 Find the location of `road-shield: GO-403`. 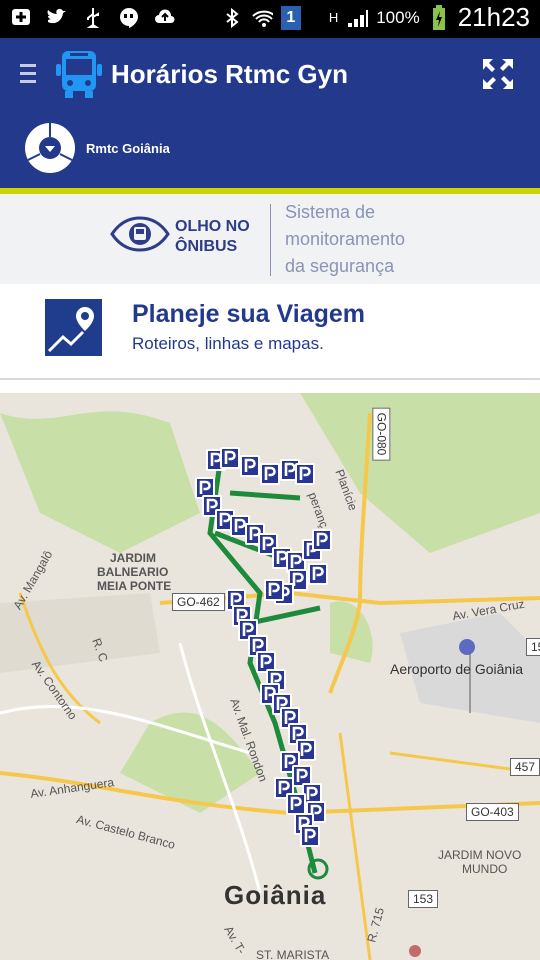

road-shield: GO-403 is located at coordinates (492, 812).